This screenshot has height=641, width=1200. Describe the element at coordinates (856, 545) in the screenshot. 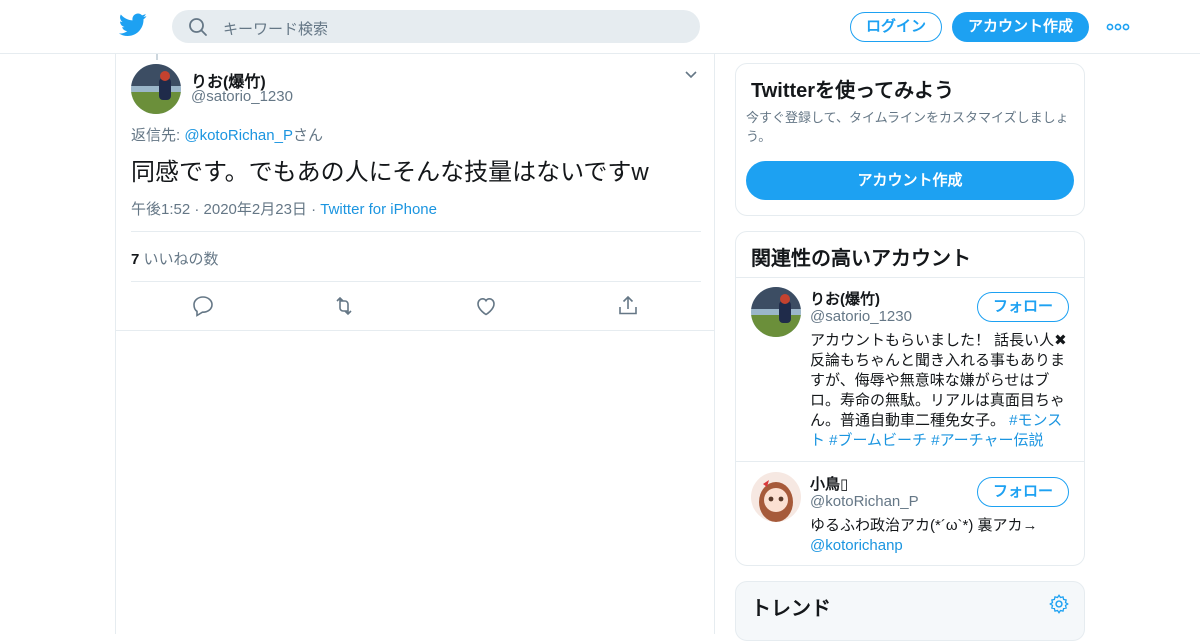

I see `bio-link: @kotorichanp` at that location.